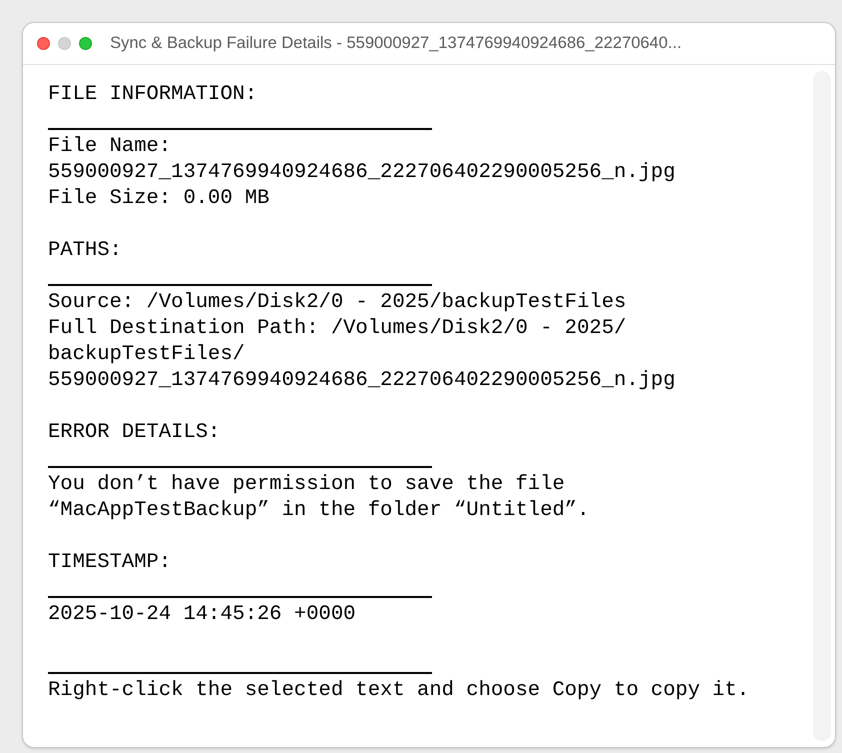  Describe the element at coordinates (134, 433) in the screenshot. I see `section-heading: ERROR DETAILS:` at that location.